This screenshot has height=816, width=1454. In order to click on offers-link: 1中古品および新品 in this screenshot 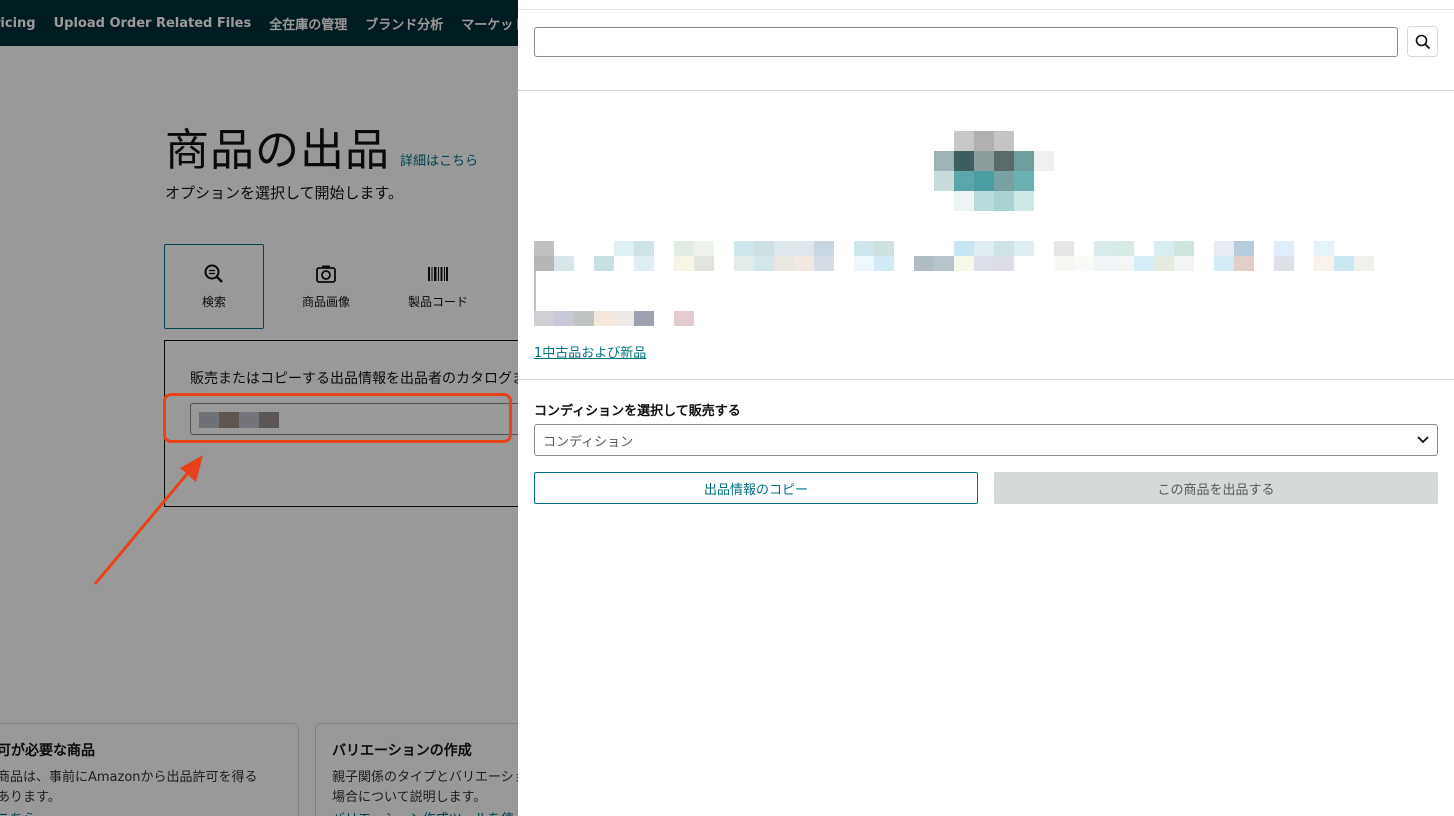, I will do `click(590, 351)`.